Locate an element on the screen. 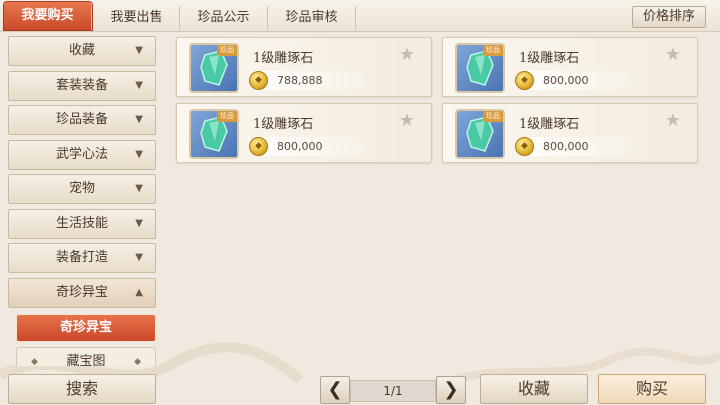  tab-buy: 我要购买 is located at coordinates (48, 16).